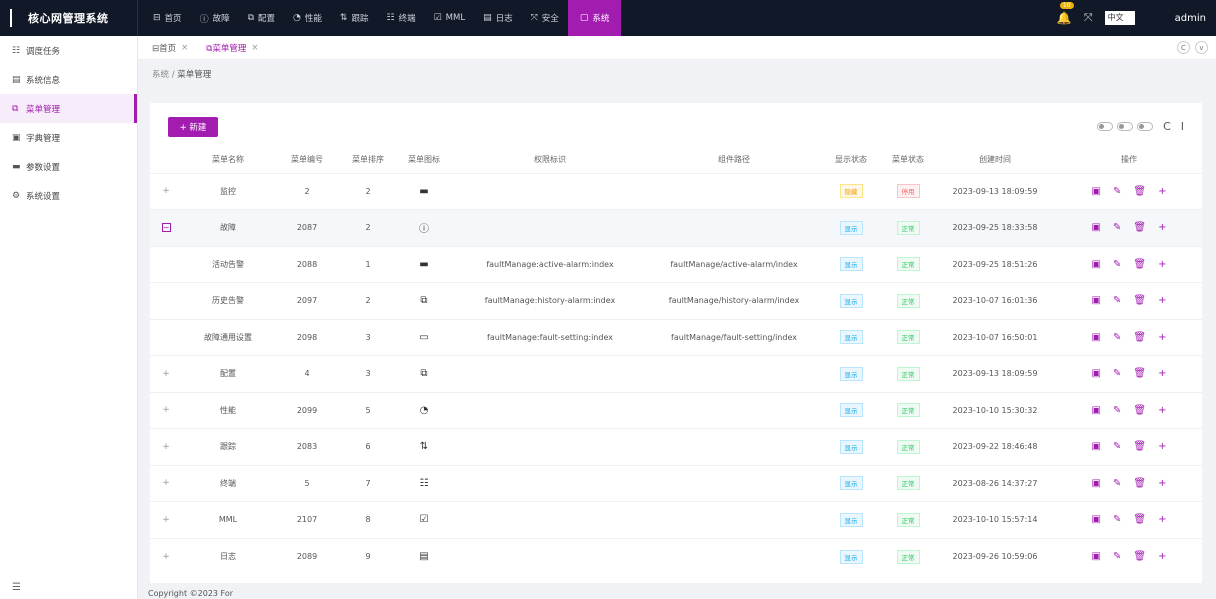  Describe the element at coordinates (449, 18) in the screenshot. I see `nav-item: ☑ MML` at that location.